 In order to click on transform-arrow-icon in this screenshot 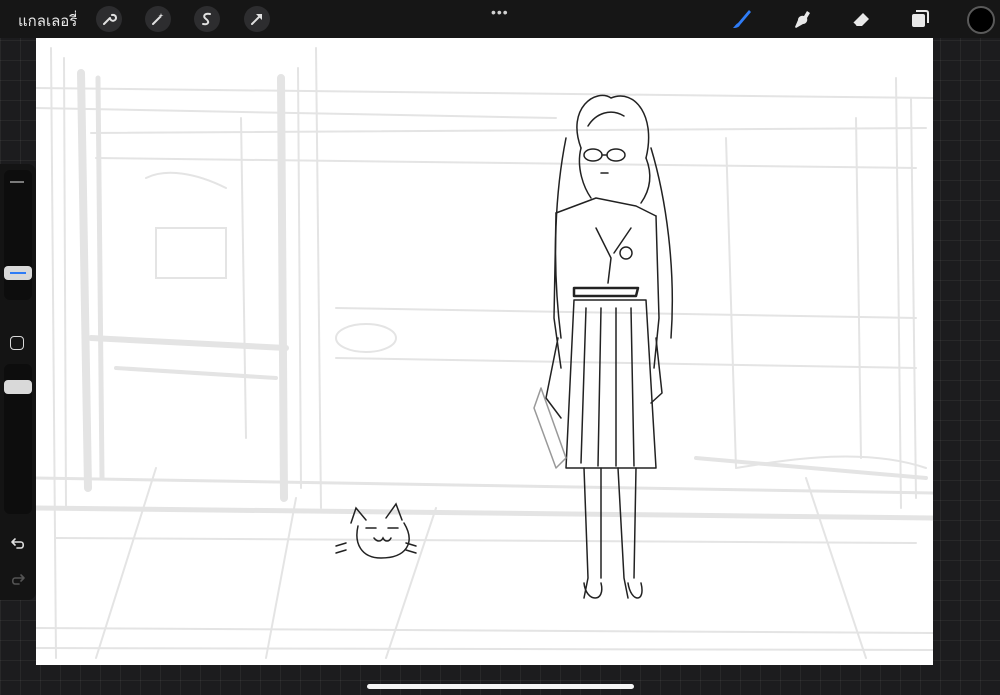, I will do `click(257, 19)`.